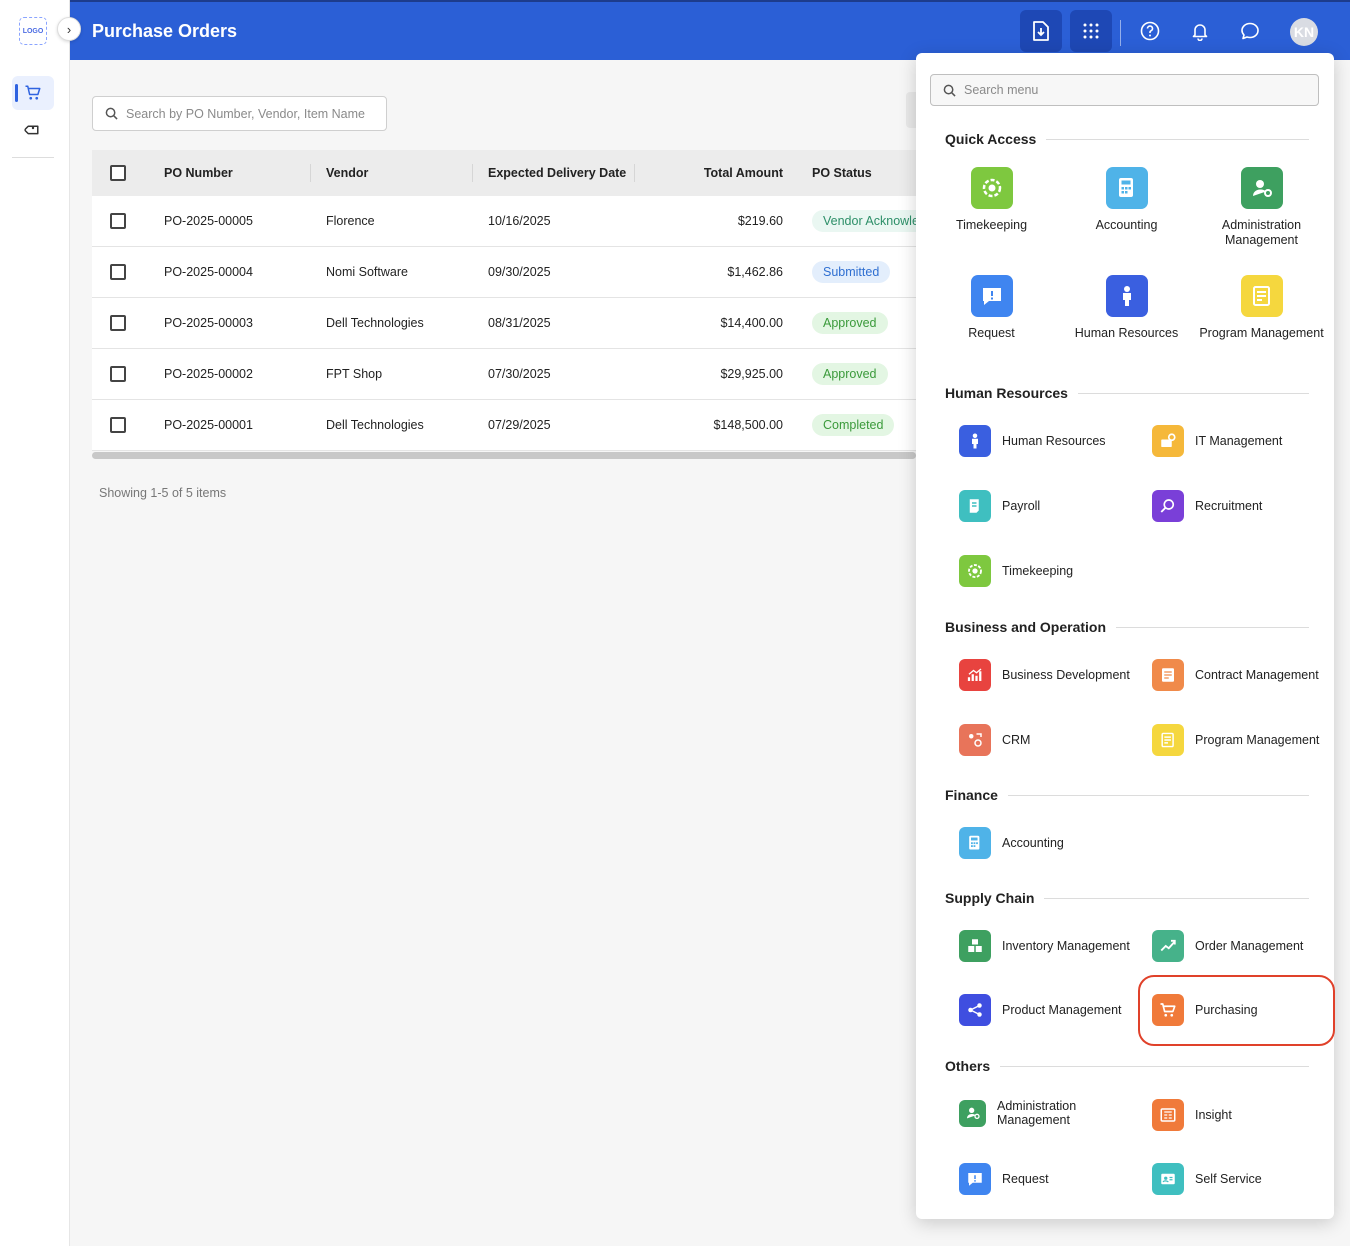 This screenshot has width=1350, height=1246. What do you see at coordinates (1200, 31) in the screenshot?
I see `notifications-button` at bounding box center [1200, 31].